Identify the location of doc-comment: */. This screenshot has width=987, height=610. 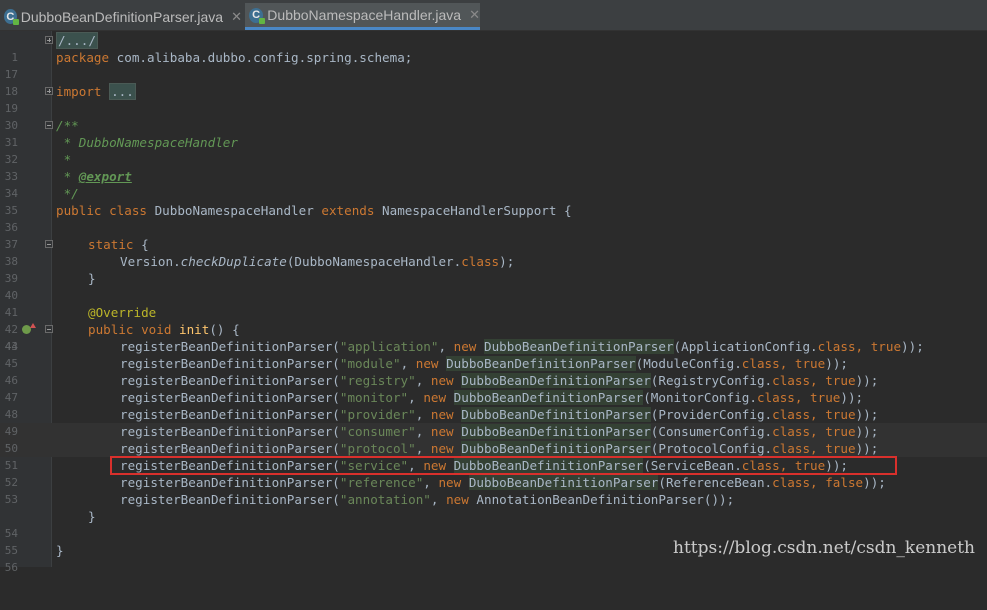
(67, 193).